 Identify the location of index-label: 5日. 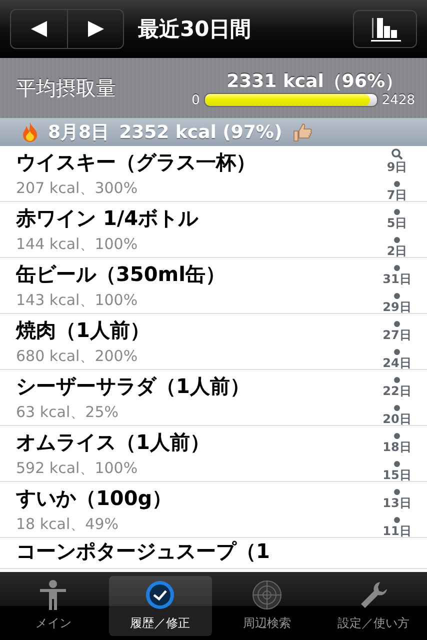
(397, 223).